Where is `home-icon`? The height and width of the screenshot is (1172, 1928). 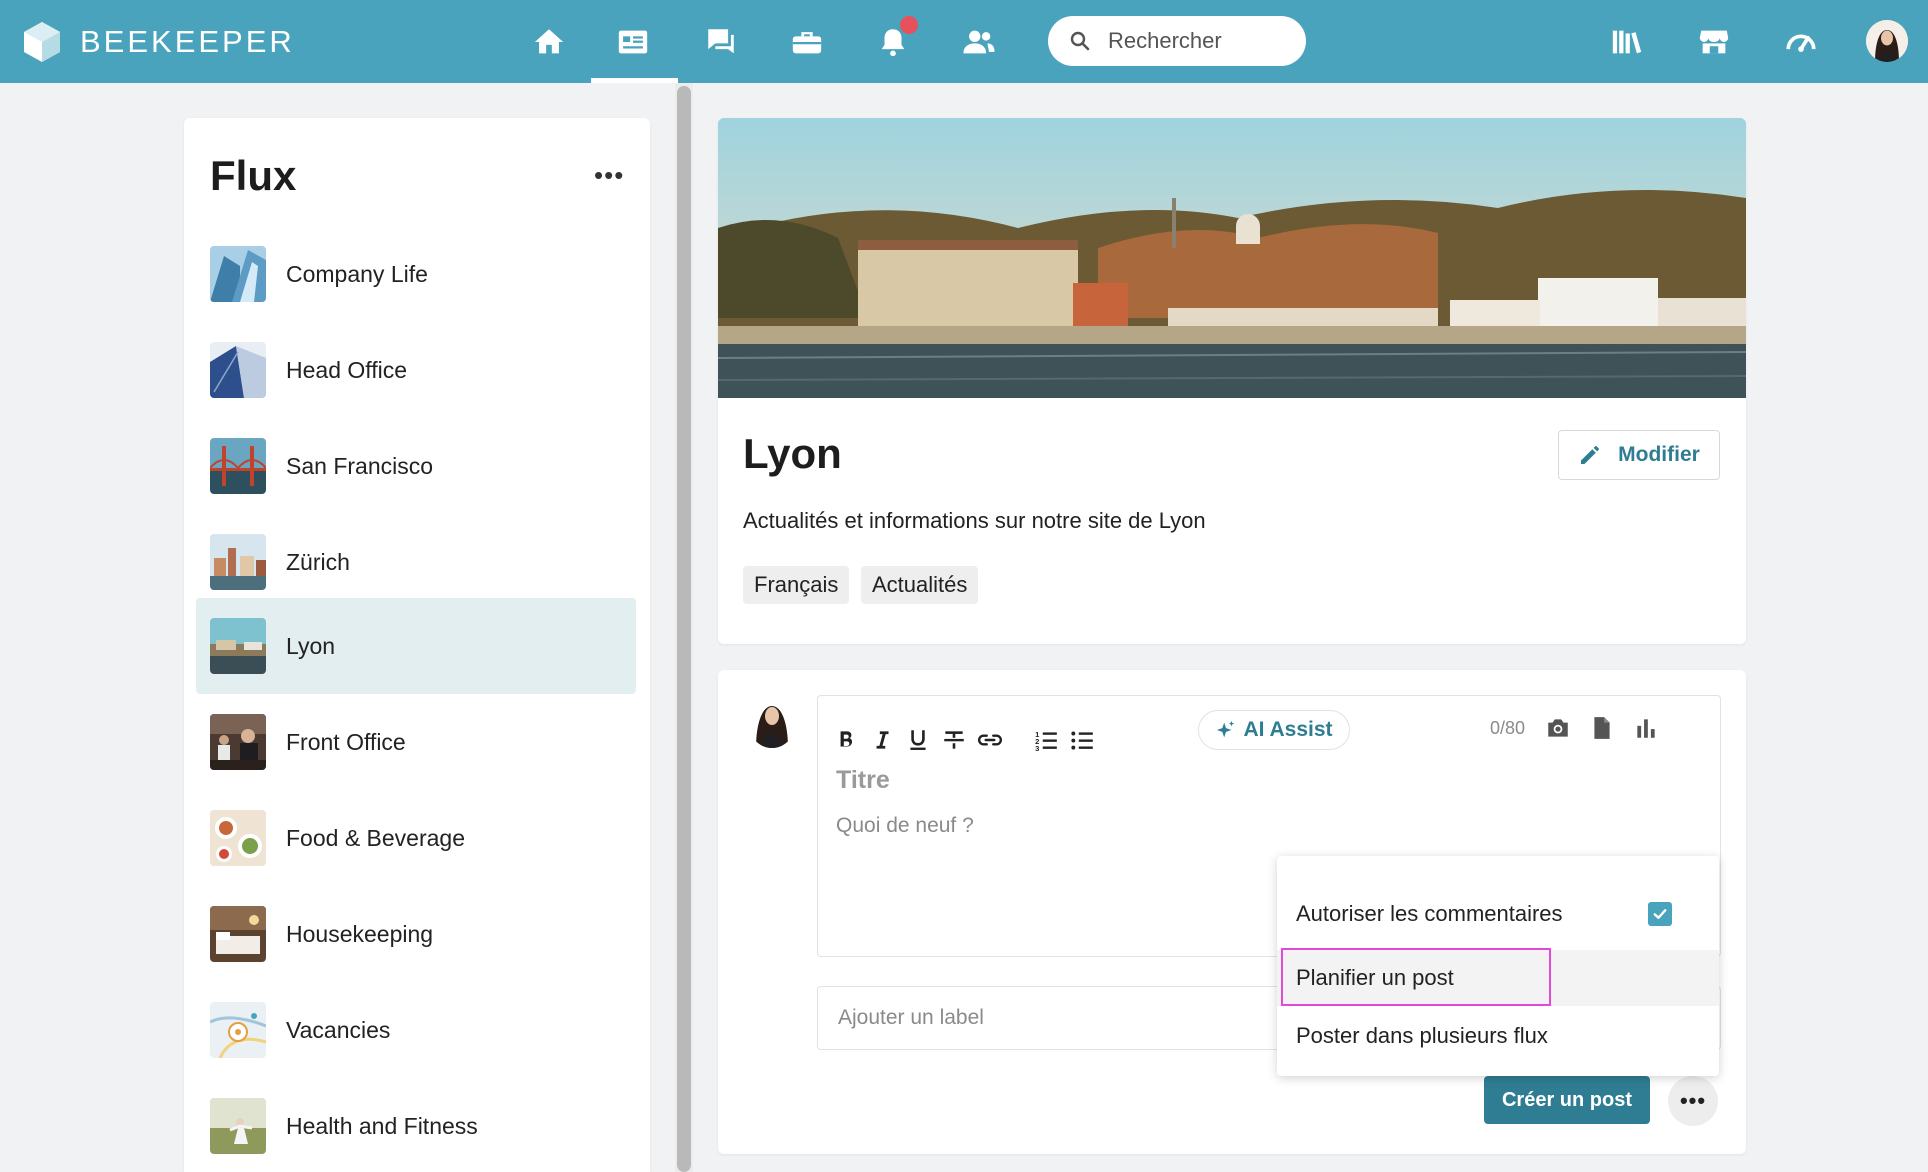
home-icon is located at coordinates (549, 42).